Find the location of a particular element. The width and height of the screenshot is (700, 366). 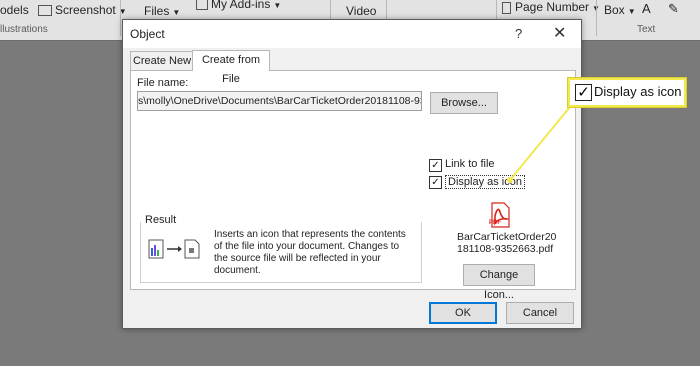

callout-connector is located at coordinates (541, 142).